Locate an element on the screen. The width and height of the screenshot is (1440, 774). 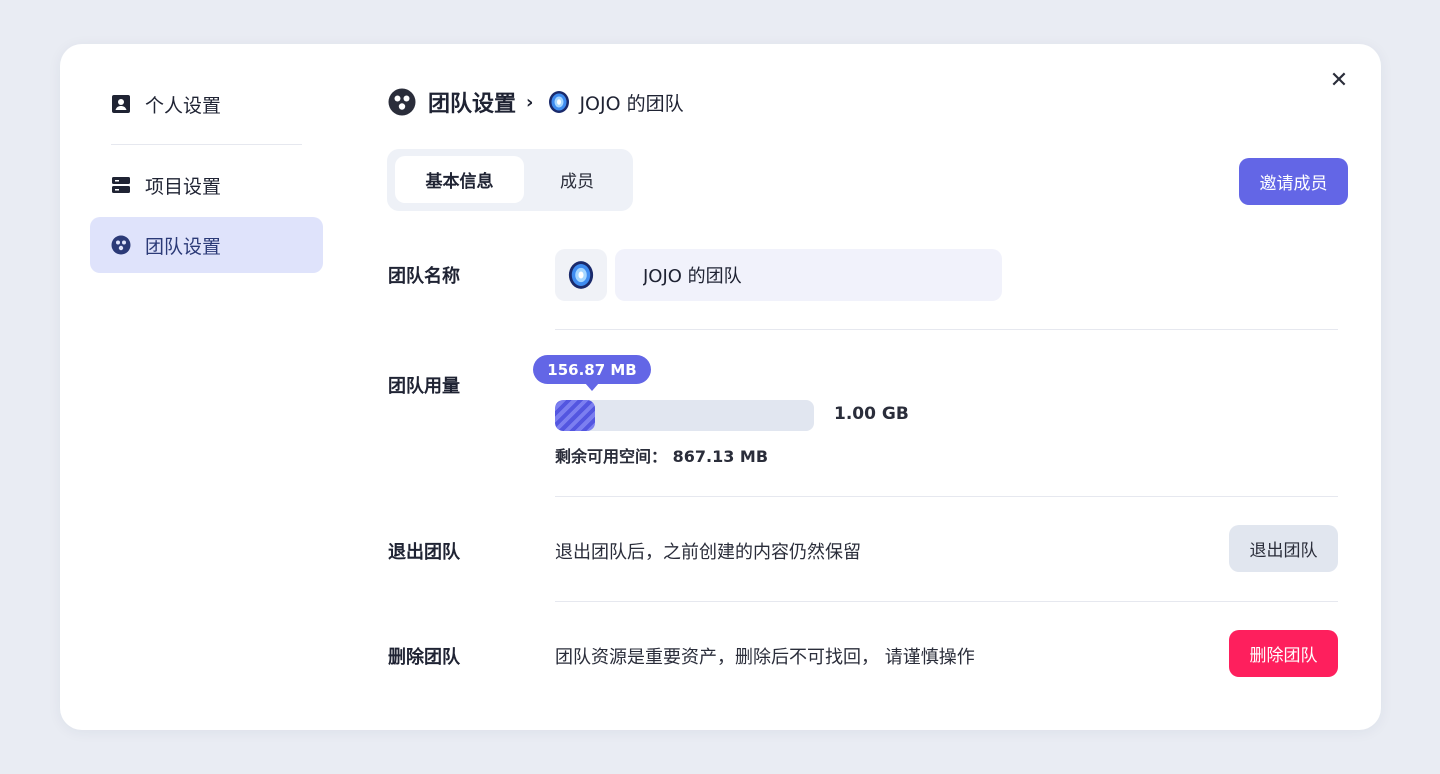
team-usage-label: 团队用量 is located at coordinates (424, 386).